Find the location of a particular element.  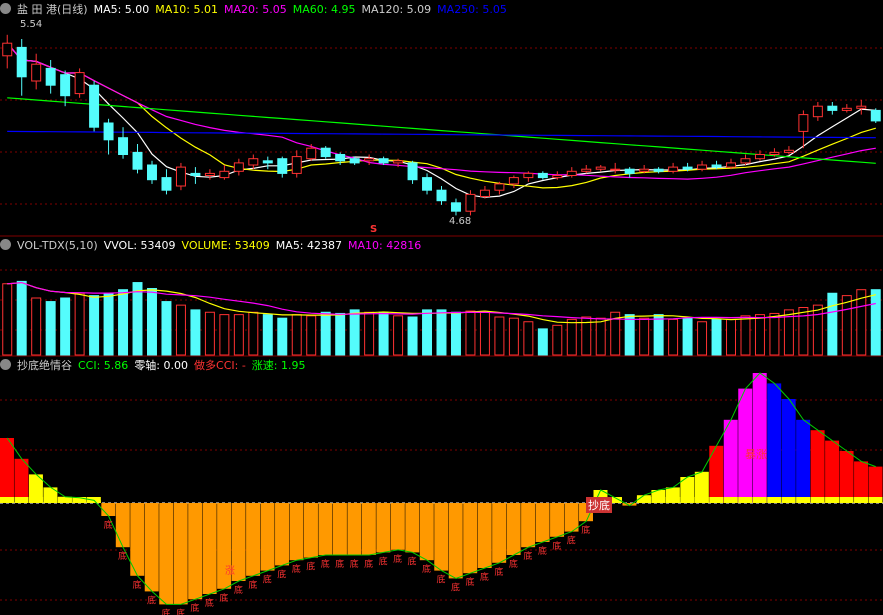

vol-item-2: MA5: 42387 is located at coordinates (309, 245).